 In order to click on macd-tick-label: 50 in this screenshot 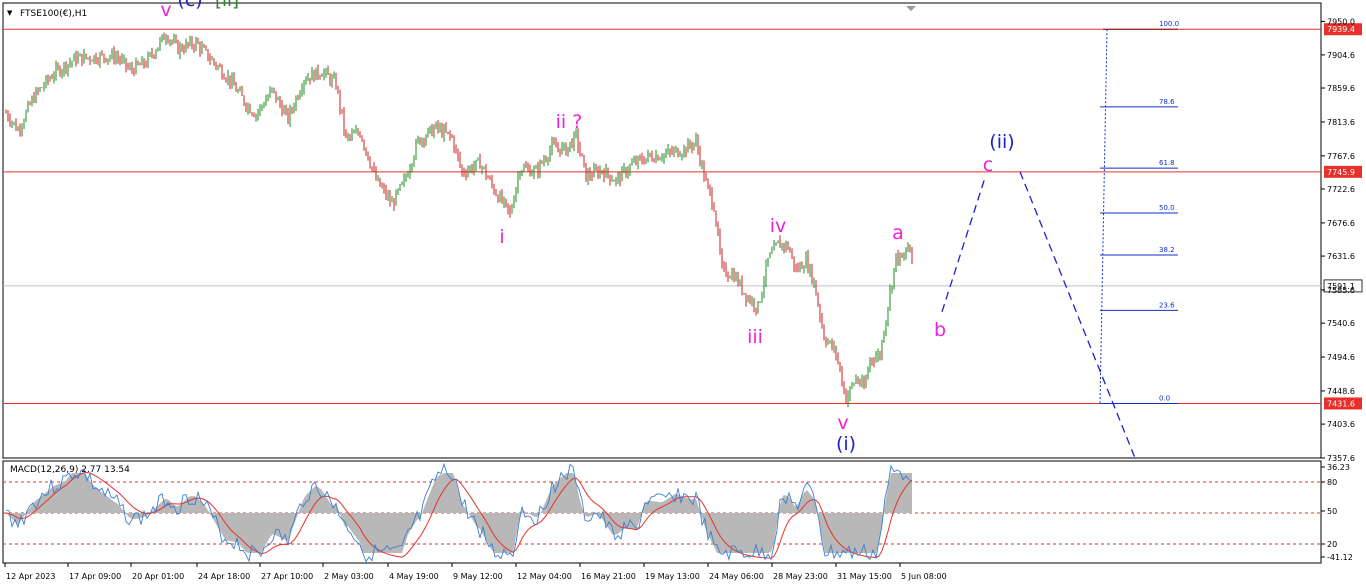, I will do `click(1332, 511)`.